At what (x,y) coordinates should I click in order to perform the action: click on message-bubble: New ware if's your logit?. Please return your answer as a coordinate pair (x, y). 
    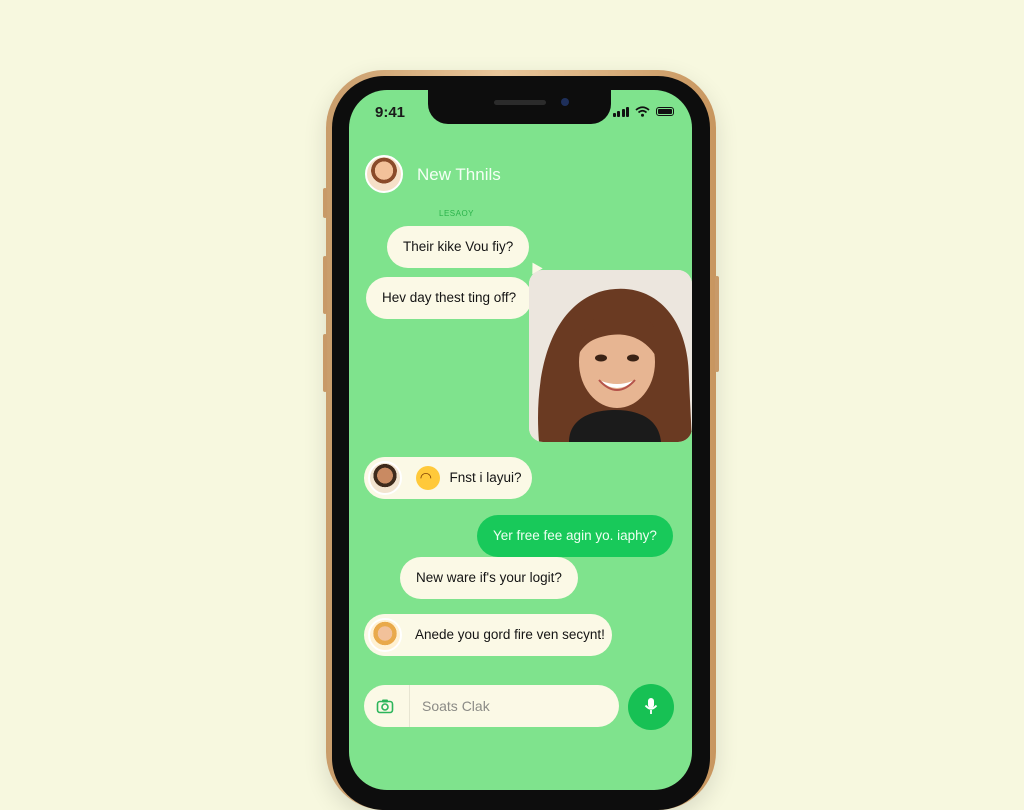
    Looking at the image, I should click on (489, 578).